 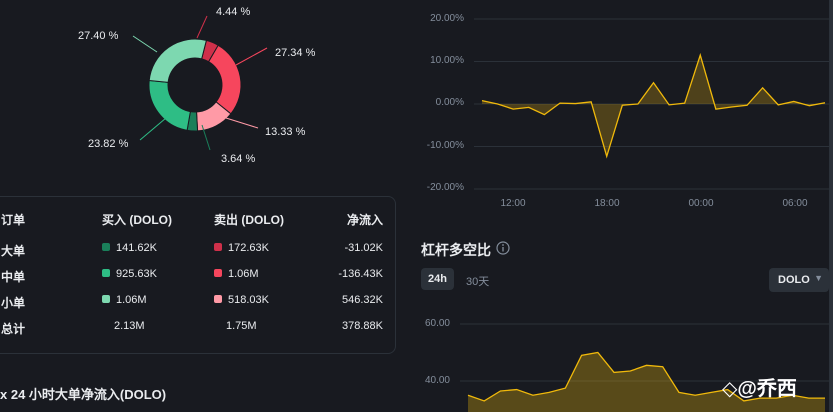 What do you see at coordinates (759, 389) in the screenshot?
I see `watermark-logo: ◇@乔西` at bounding box center [759, 389].